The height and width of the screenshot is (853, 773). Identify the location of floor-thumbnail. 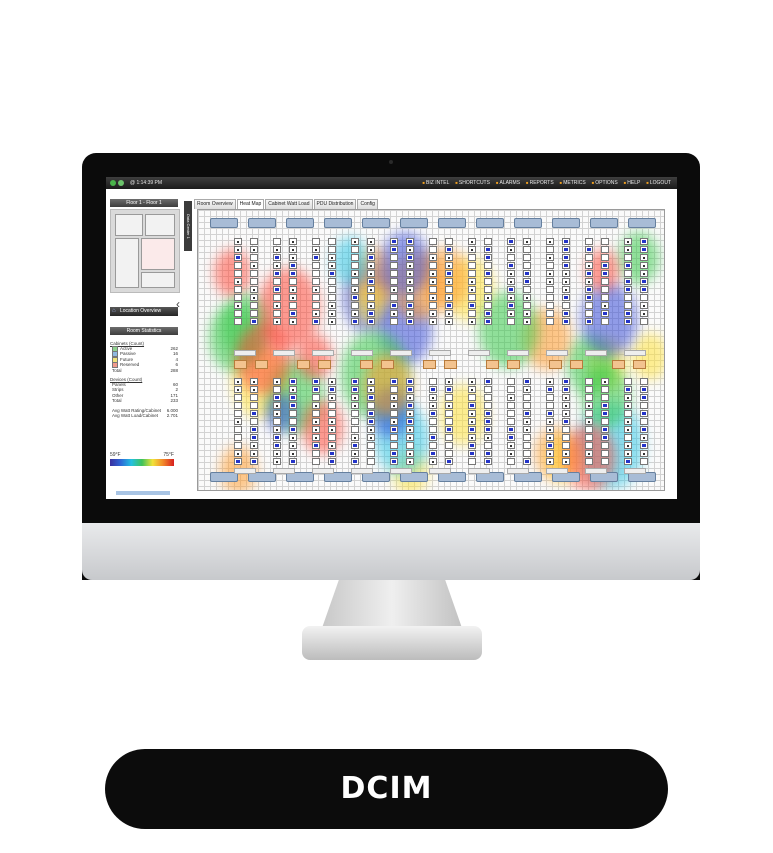
(145, 251).